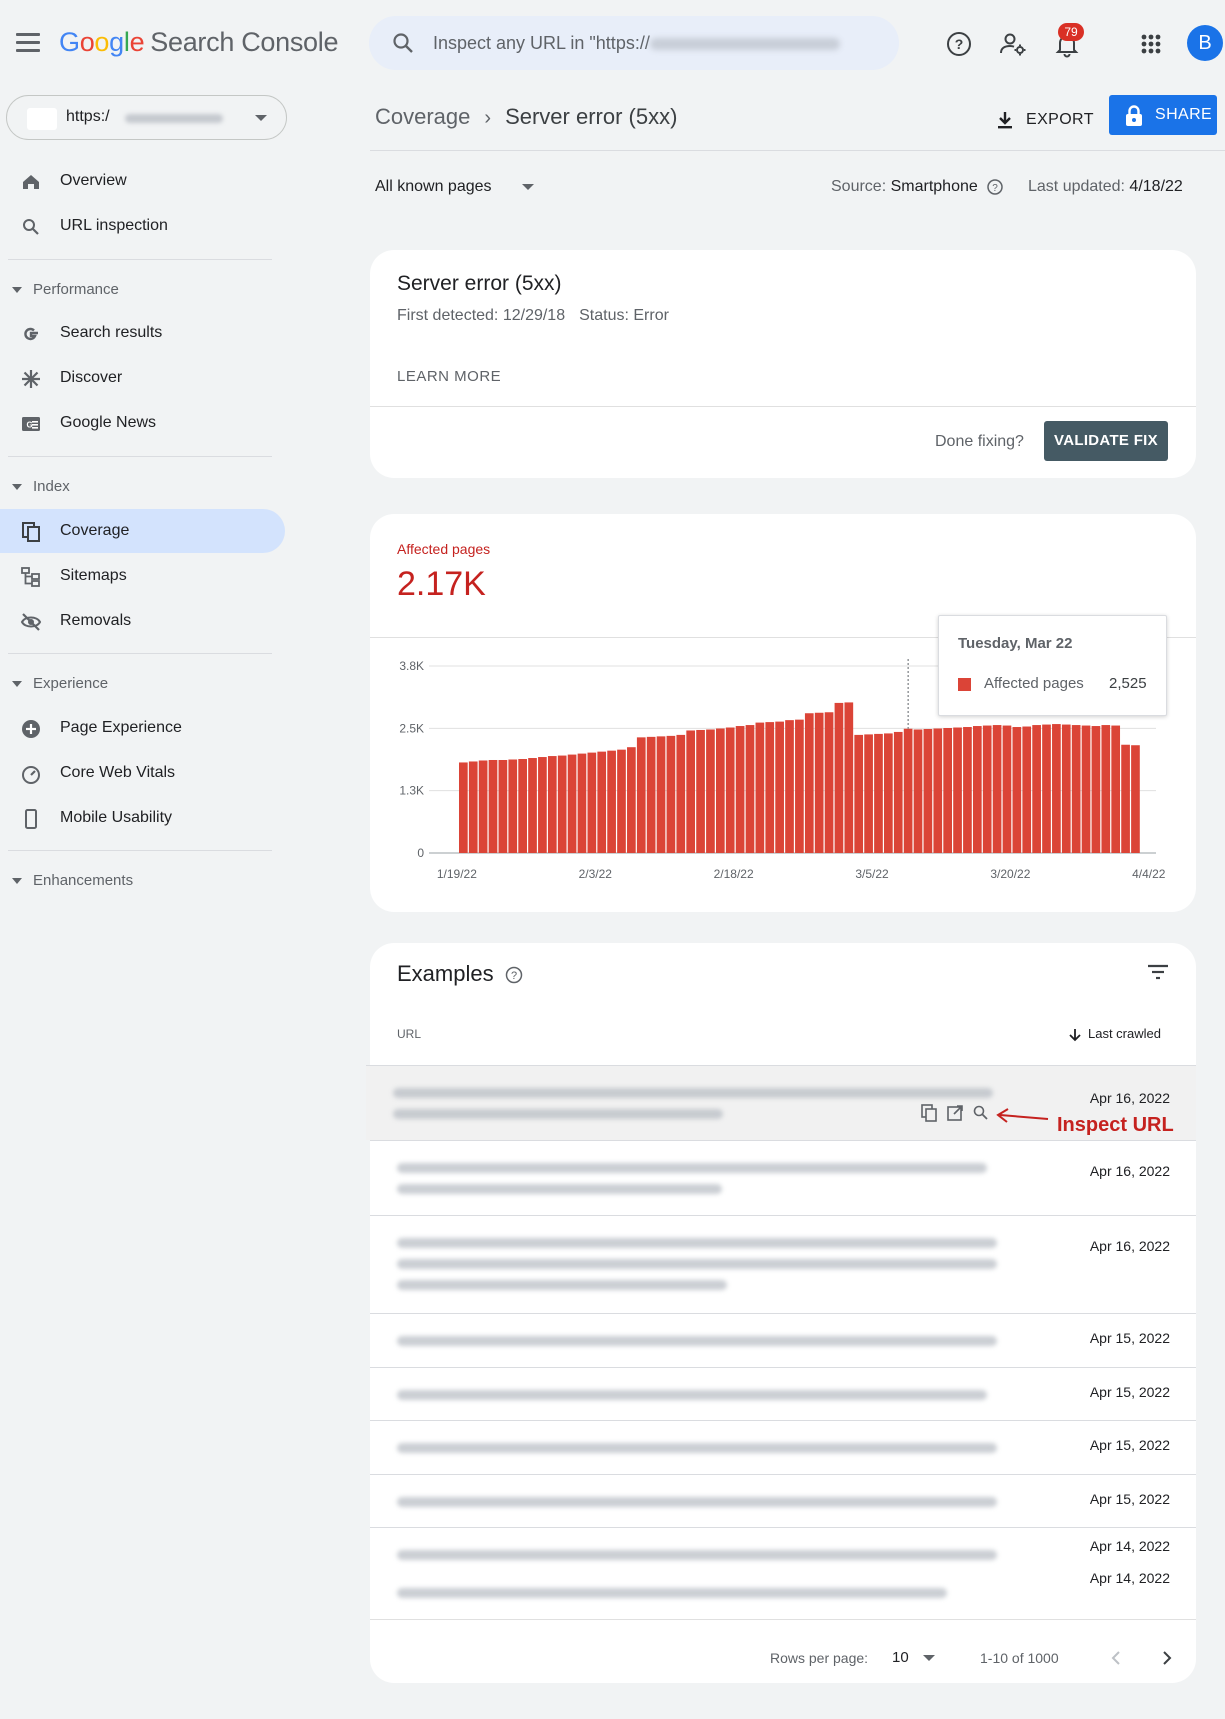 The width and height of the screenshot is (1225, 1719). What do you see at coordinates (445, 973) in the screenshot?
I see `examples-title: Examples` at bounding box center [445, 973].